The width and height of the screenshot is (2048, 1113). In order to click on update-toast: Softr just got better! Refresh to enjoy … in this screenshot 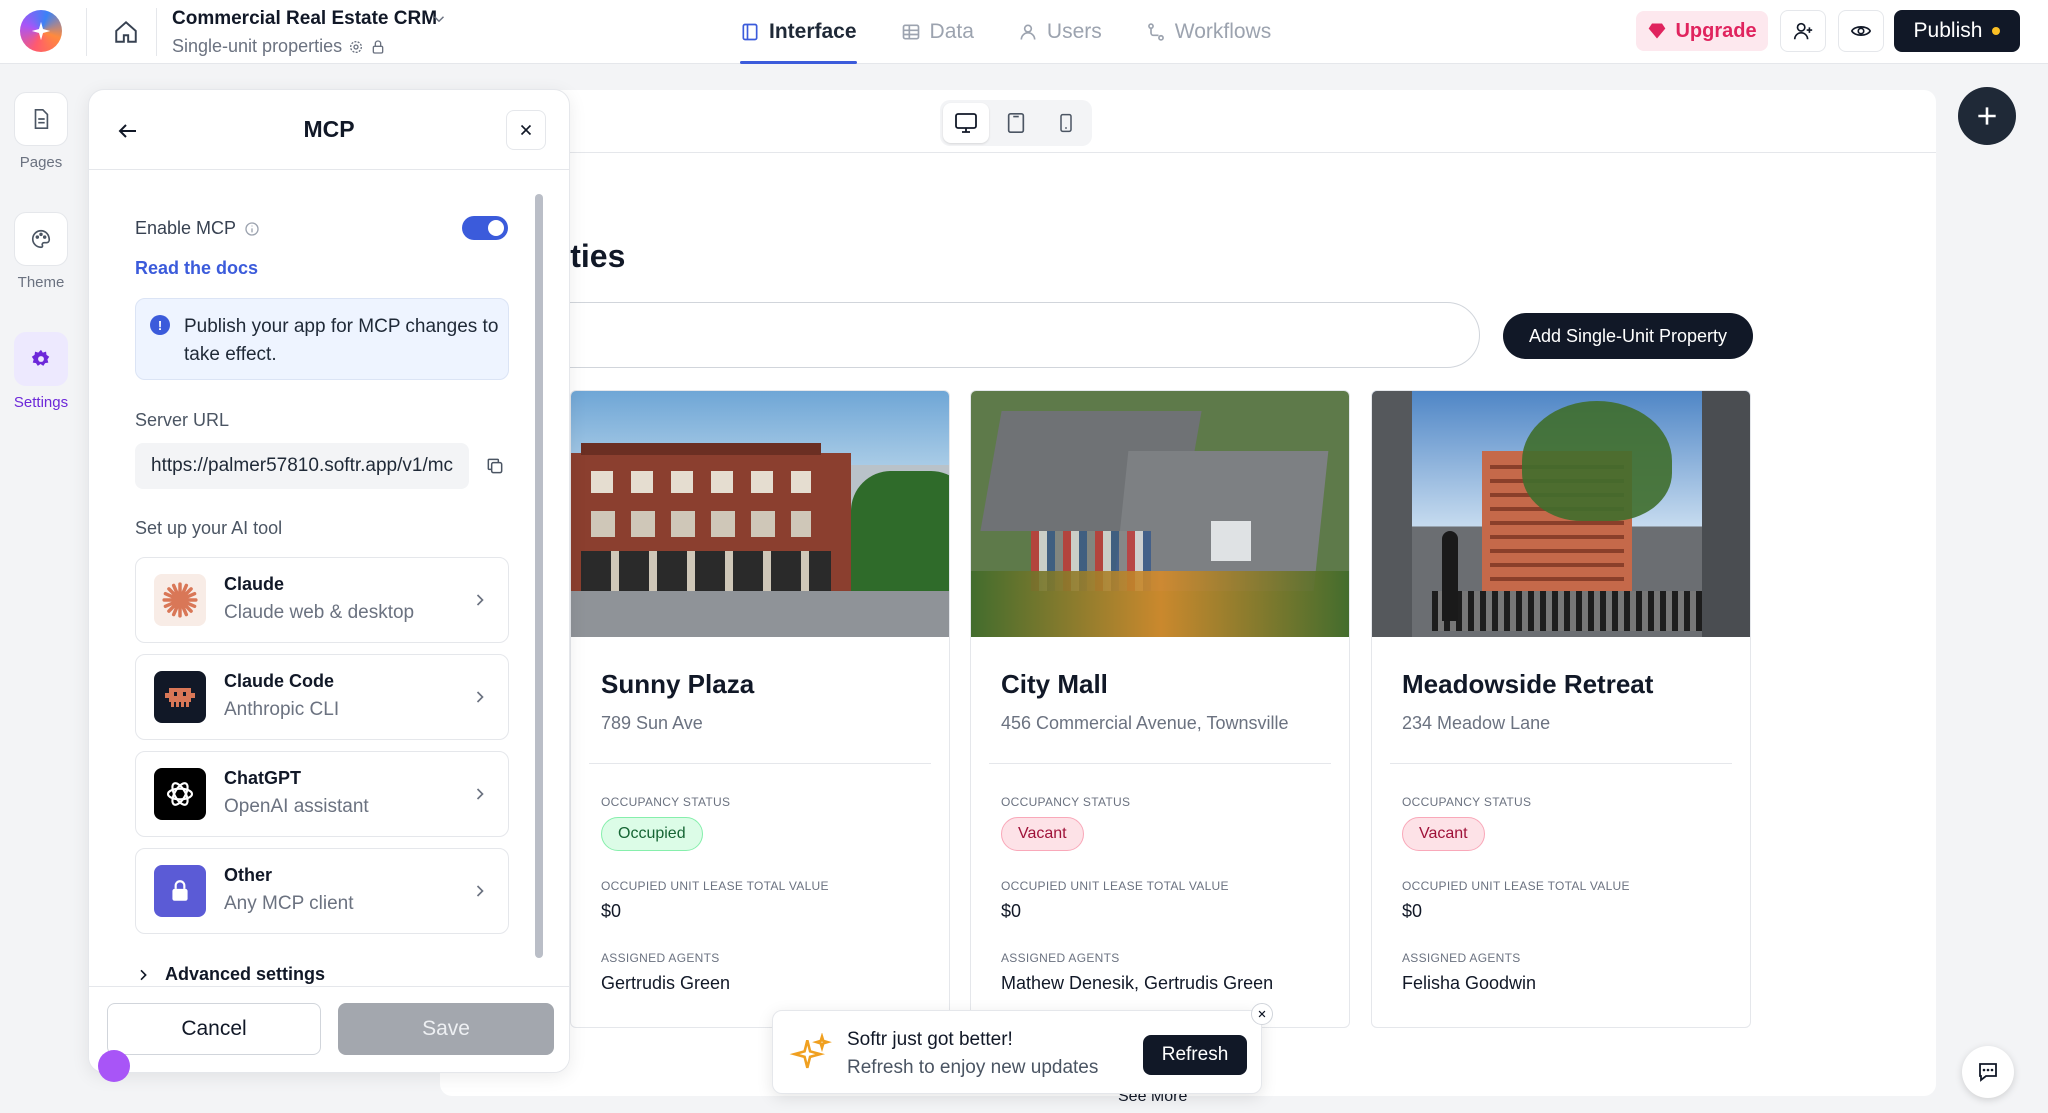, I will do `click(1022, 1048)`.